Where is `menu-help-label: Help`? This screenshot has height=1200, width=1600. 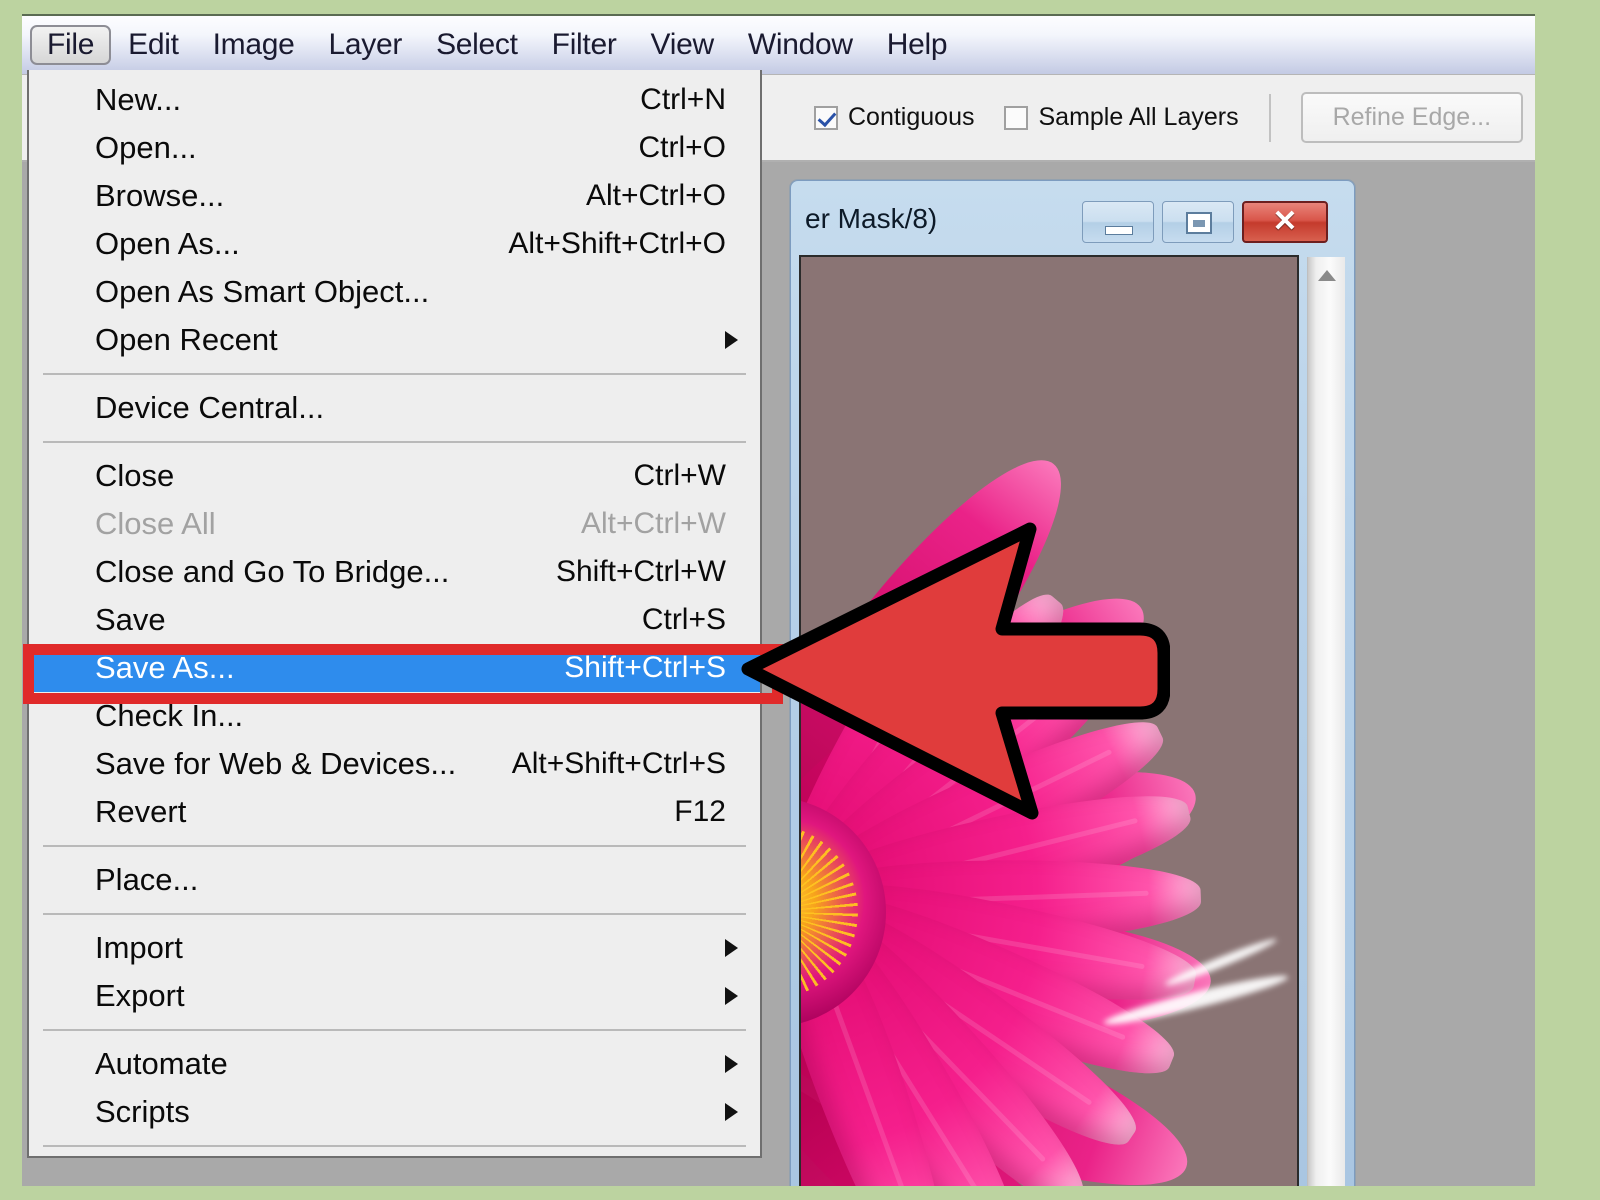 menu-help-label: Help is located at coordinates (917, 44).